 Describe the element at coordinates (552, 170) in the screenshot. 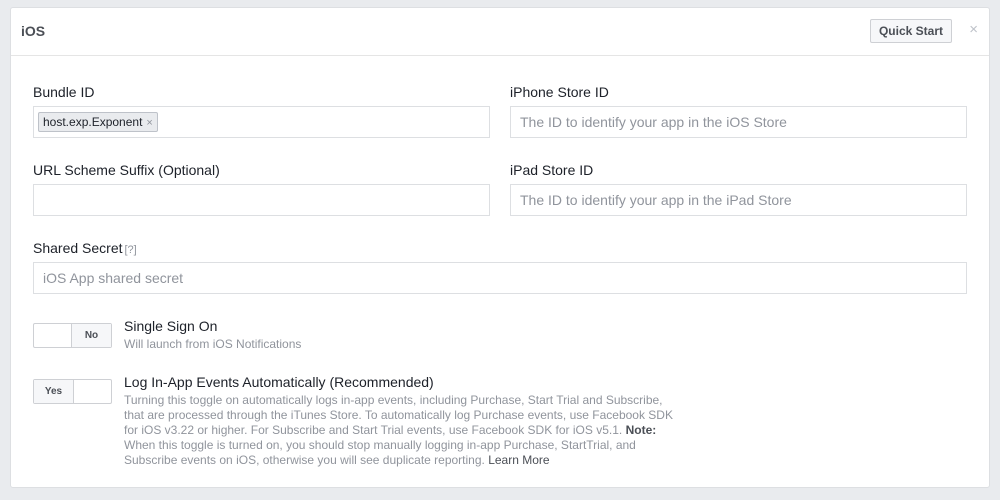

I see `ipad-store-id-label: iPad Store ID` at that location.